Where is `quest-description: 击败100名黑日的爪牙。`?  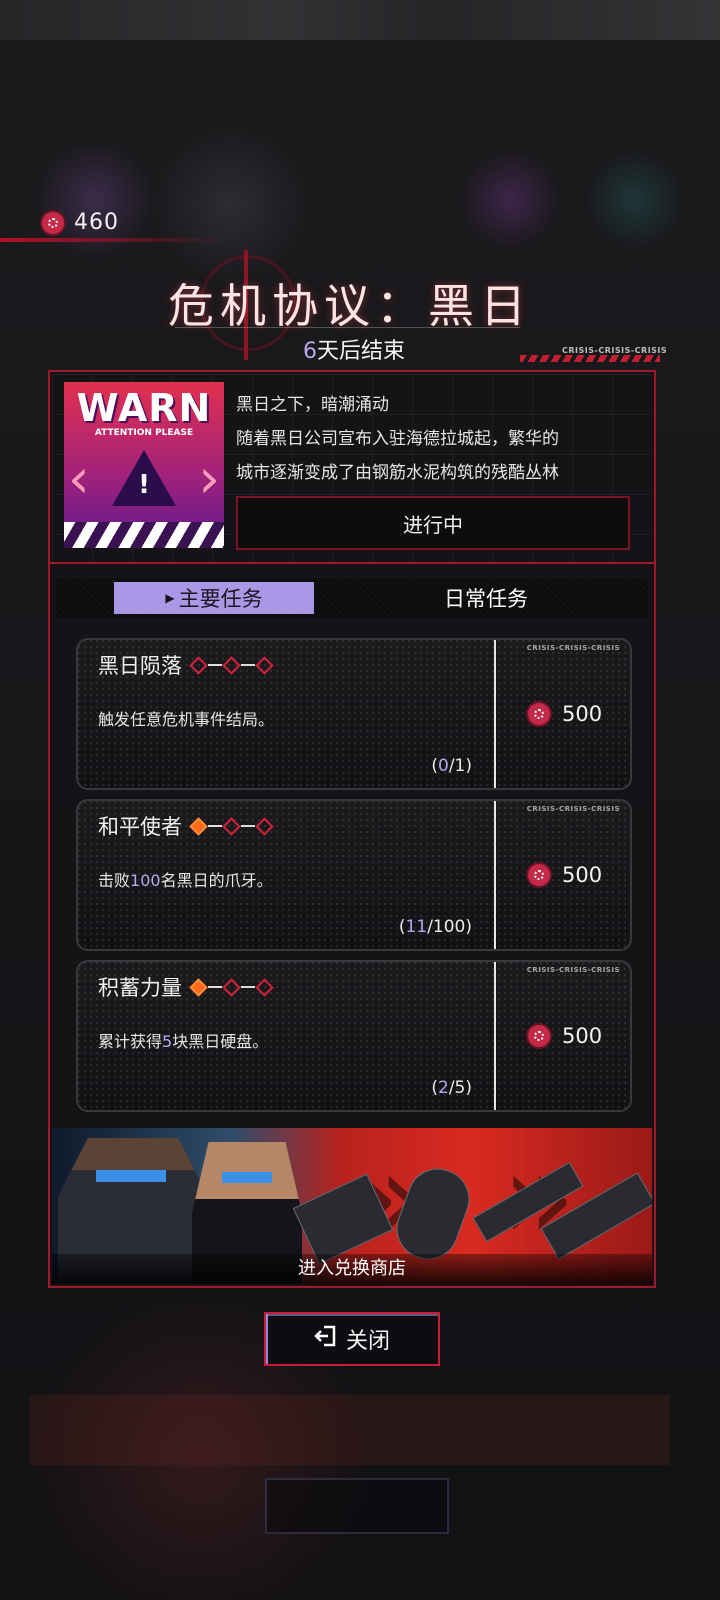
quest-description: 击败100名黑日的爪牙。 is located at coordinates (185, 879).